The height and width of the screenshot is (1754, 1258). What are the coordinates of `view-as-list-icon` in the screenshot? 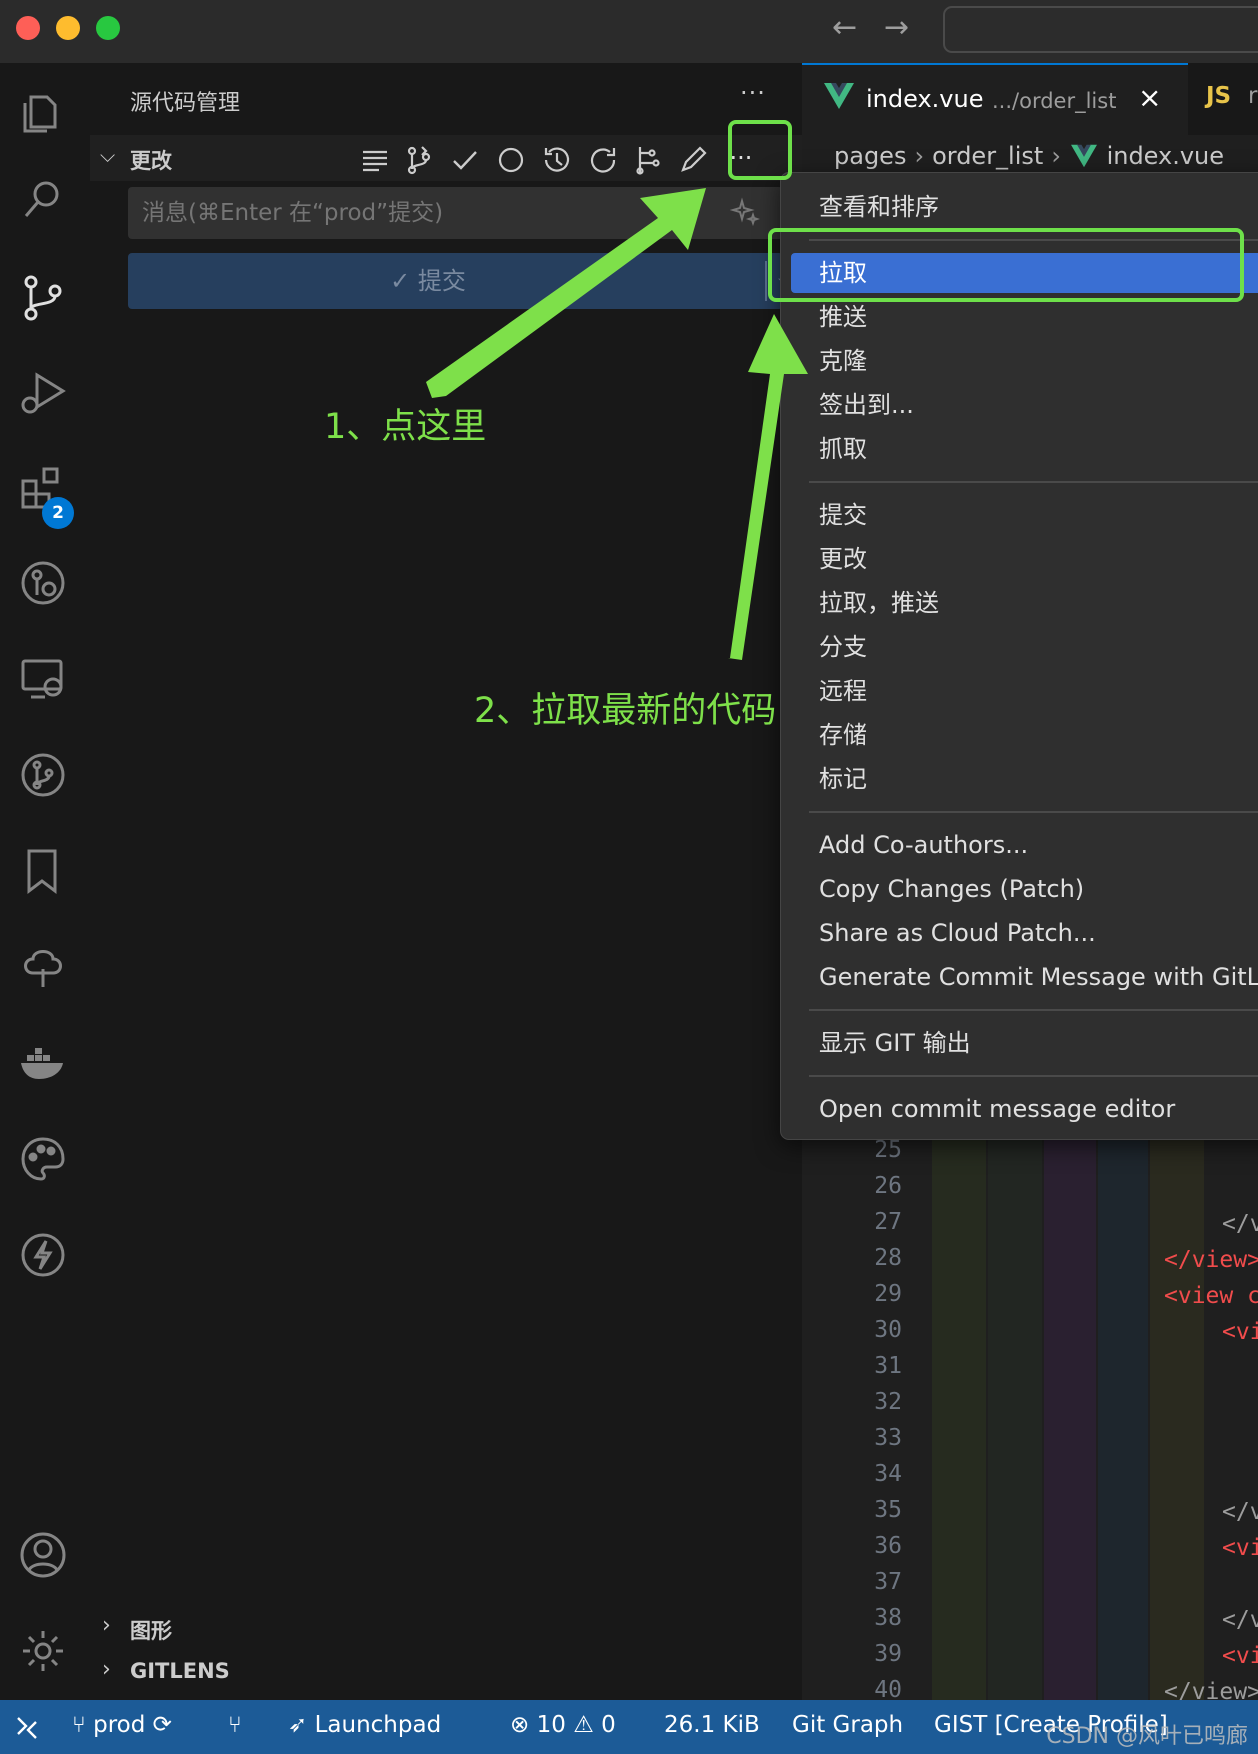 It's located at (375, 160).